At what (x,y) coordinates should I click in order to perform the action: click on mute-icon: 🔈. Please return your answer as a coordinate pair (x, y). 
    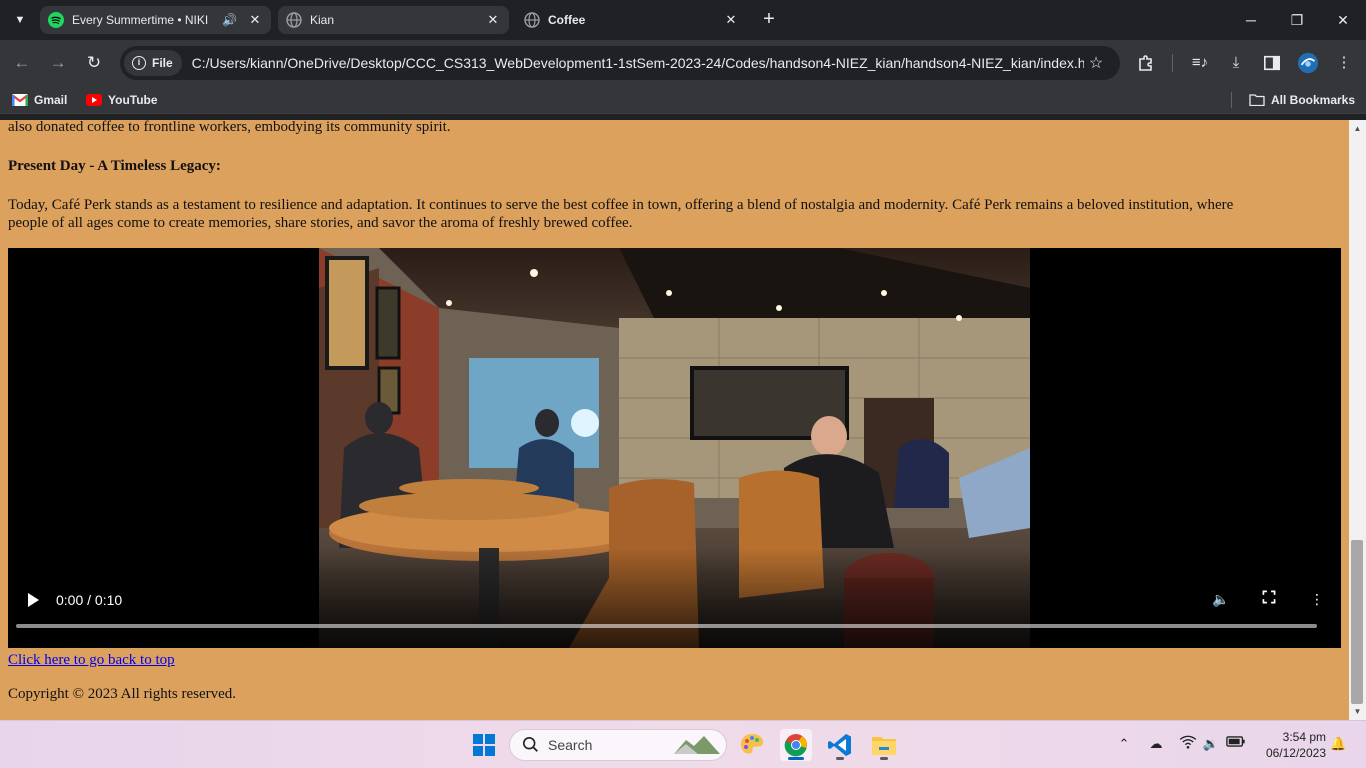
    Looking at the image, I should click on (1221, 600).